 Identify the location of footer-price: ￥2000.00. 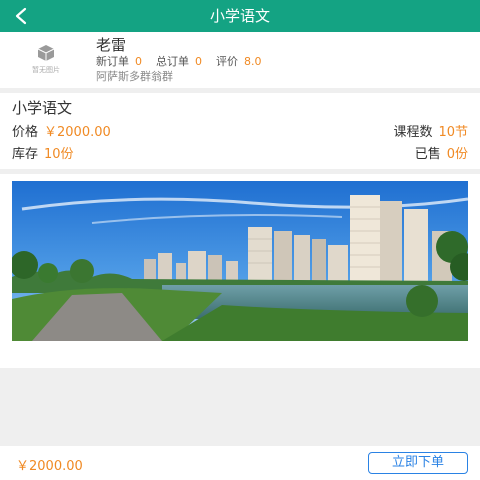
(49, 466).